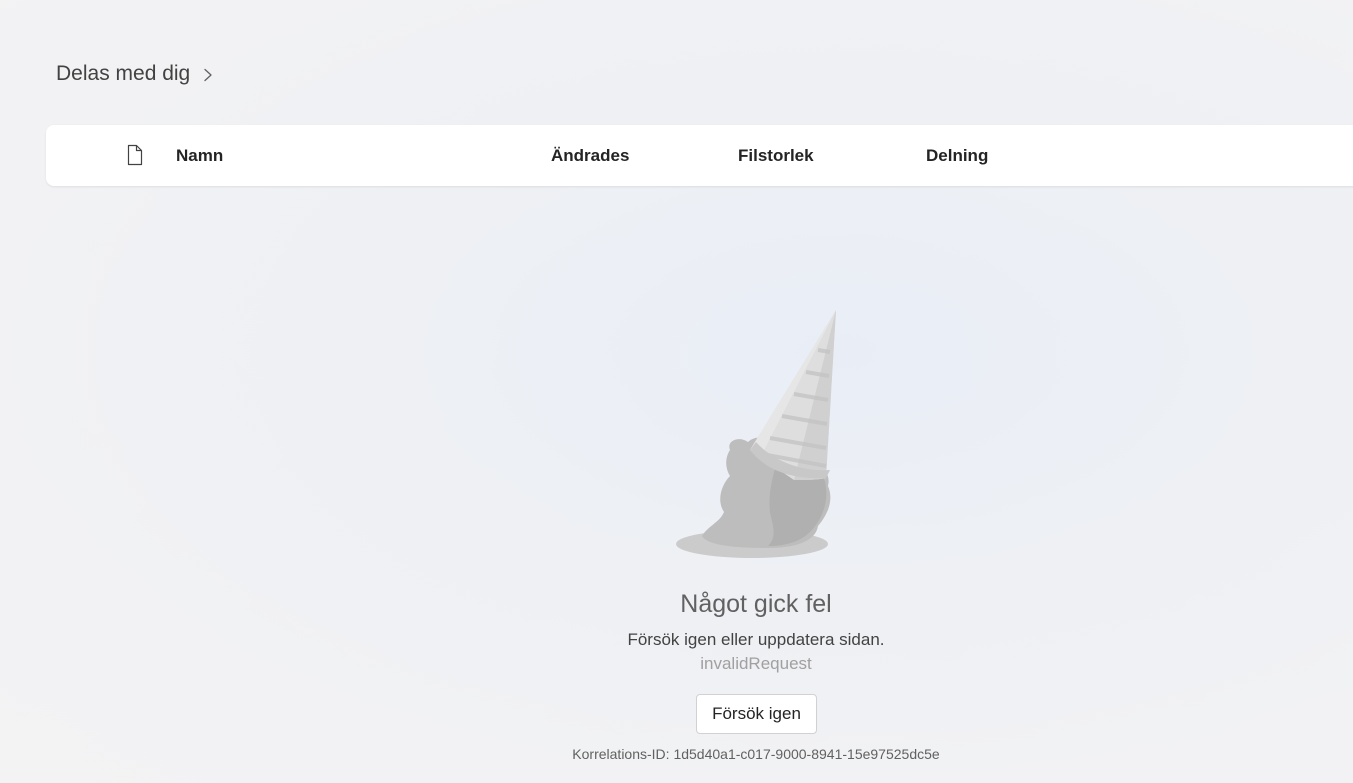  Describe the element at coordinates (590, 155) in the screenshot. I see `column-header-modified: Ändrades` at that location.